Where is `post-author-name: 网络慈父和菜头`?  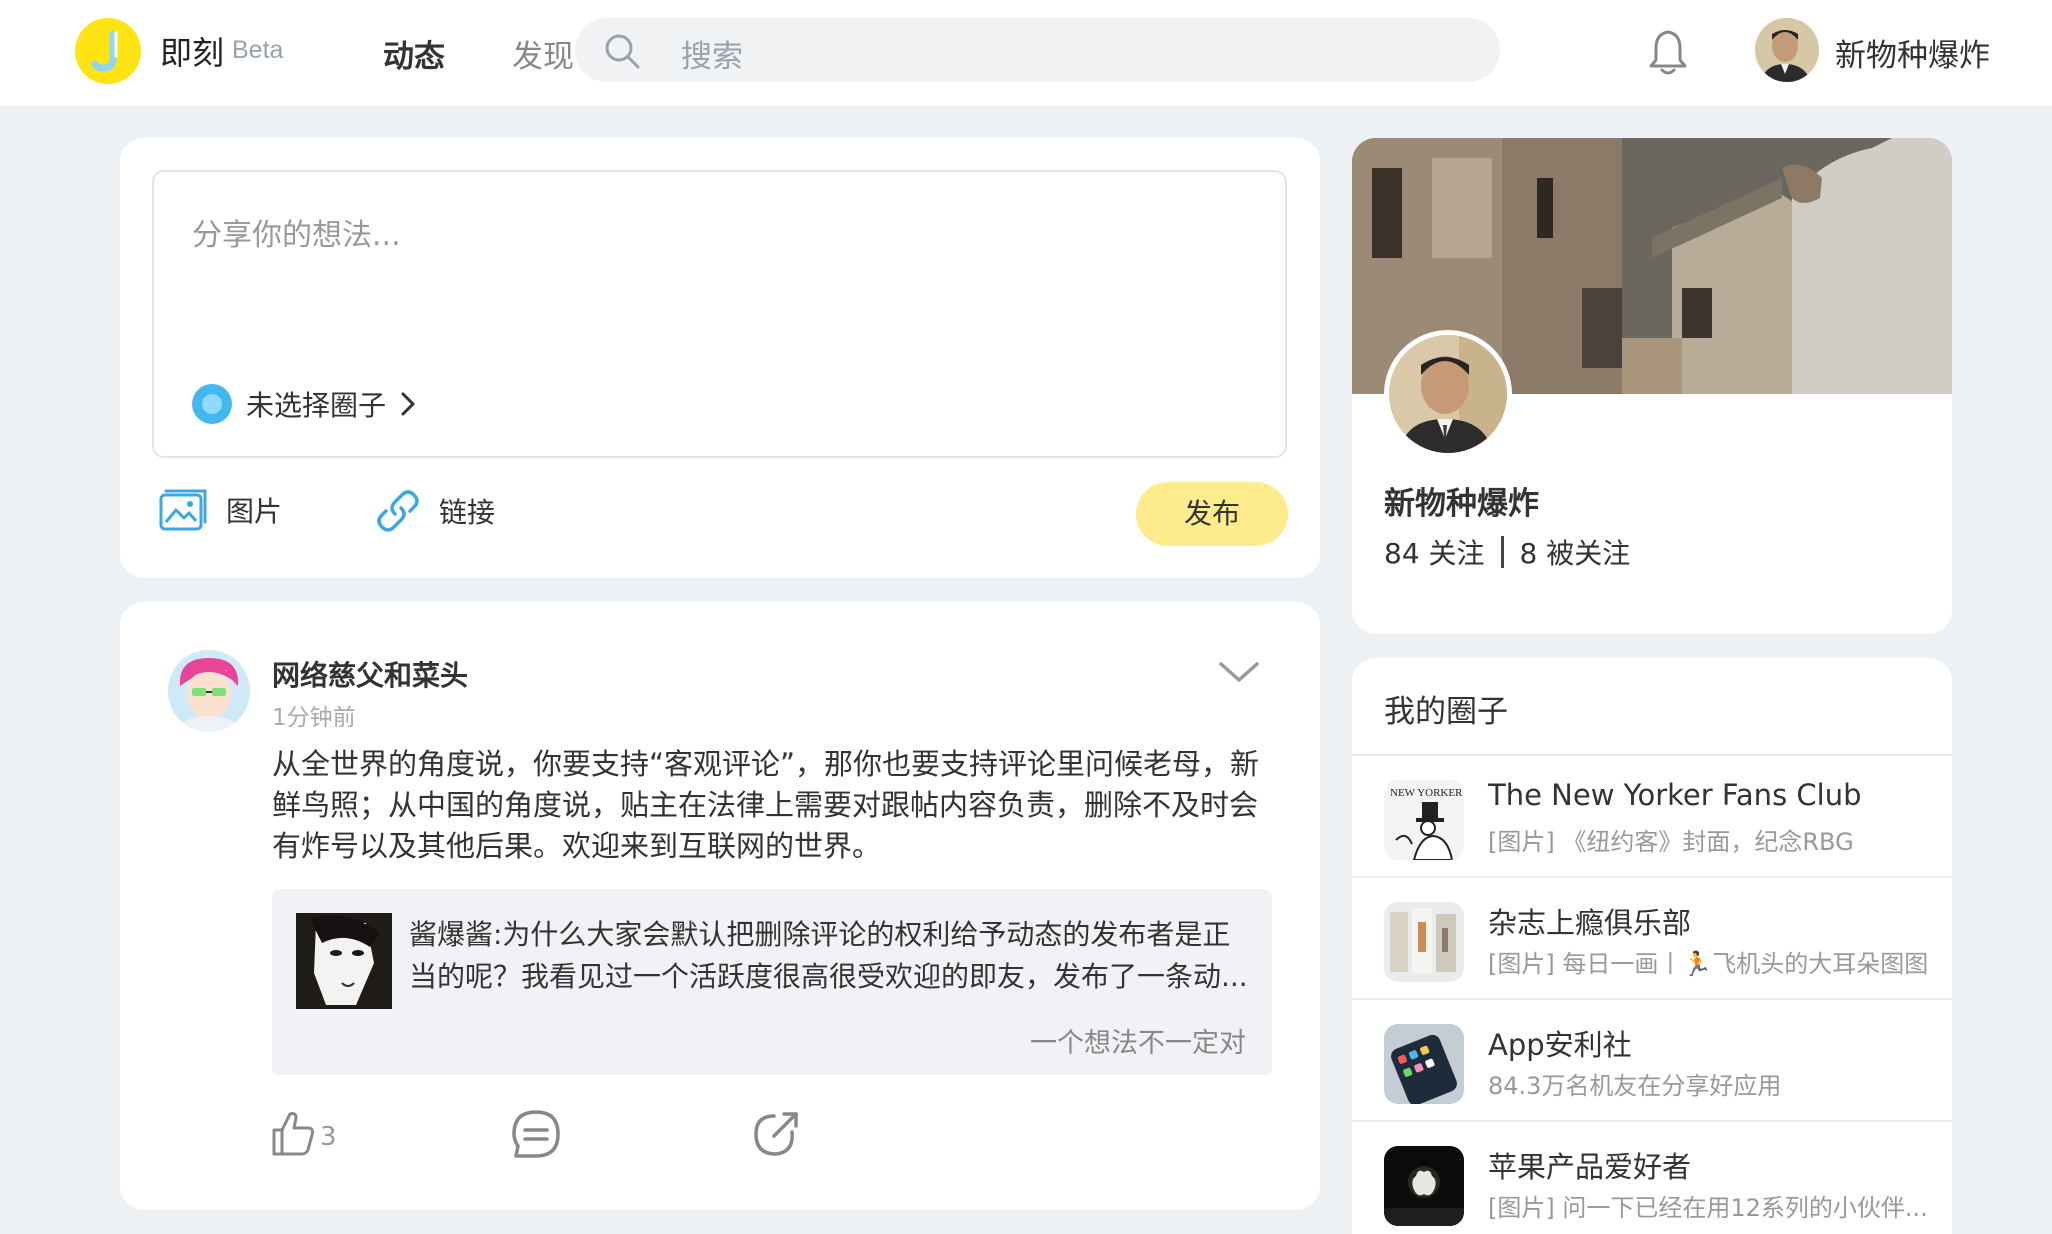 post-author-name: 网络慈父和菜头 is located at coordinates (370, 674).